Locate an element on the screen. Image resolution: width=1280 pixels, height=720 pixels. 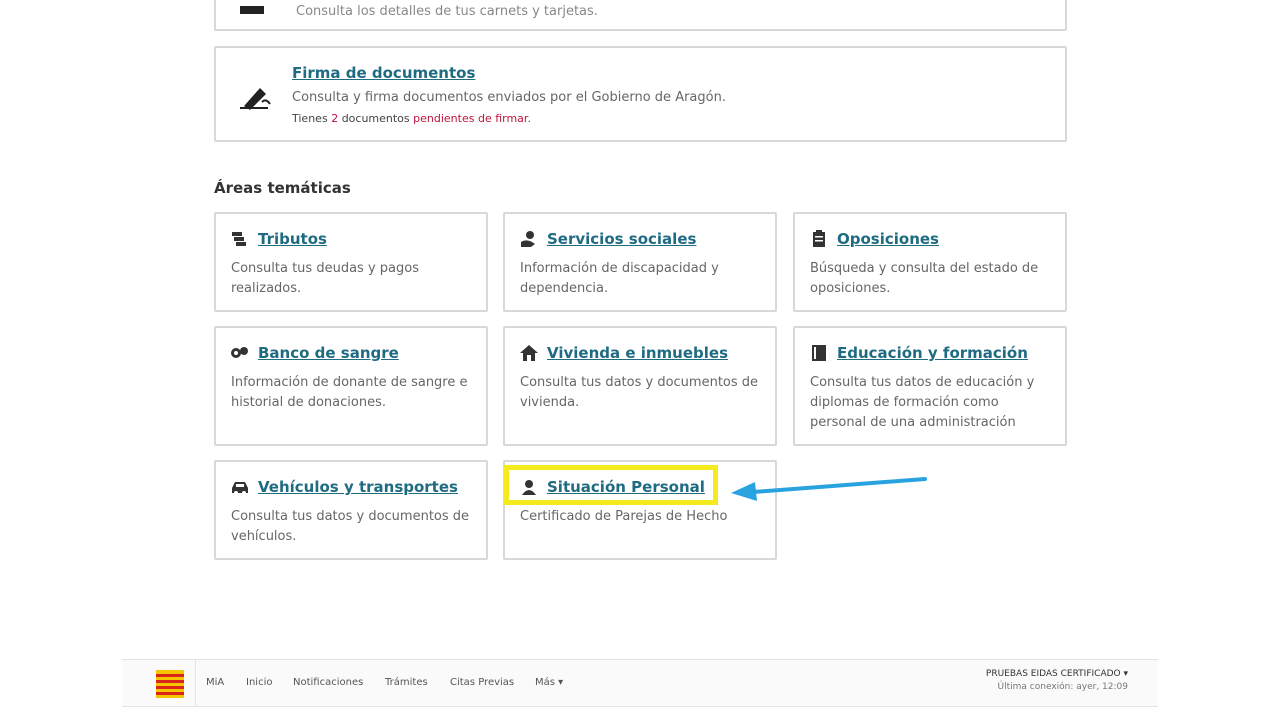
blood-drop-icon is located at coordinates (239, 352).